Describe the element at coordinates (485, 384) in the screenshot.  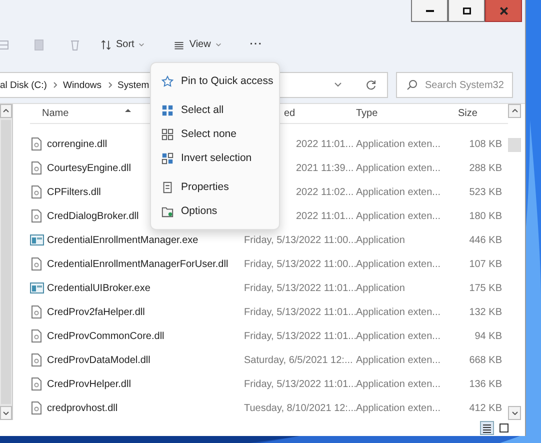
I see `size-cell-text: 136 KB` at that location.